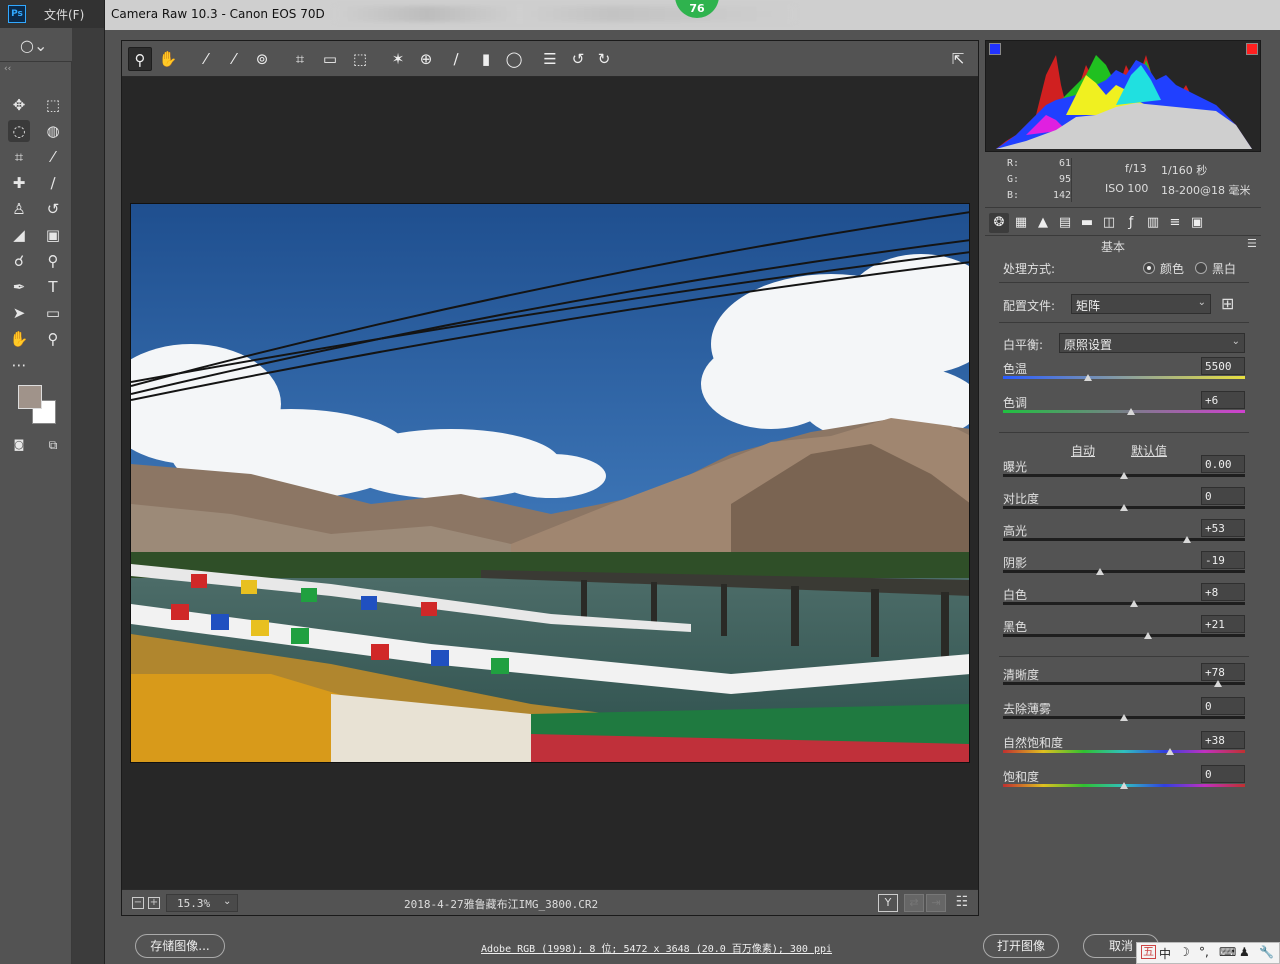 The width and height of the screenshot is (1280, 964). Describe the element at coordinates (53, 235) in the screenshot. I see `gradient-tool-icon: ▣` at that location.